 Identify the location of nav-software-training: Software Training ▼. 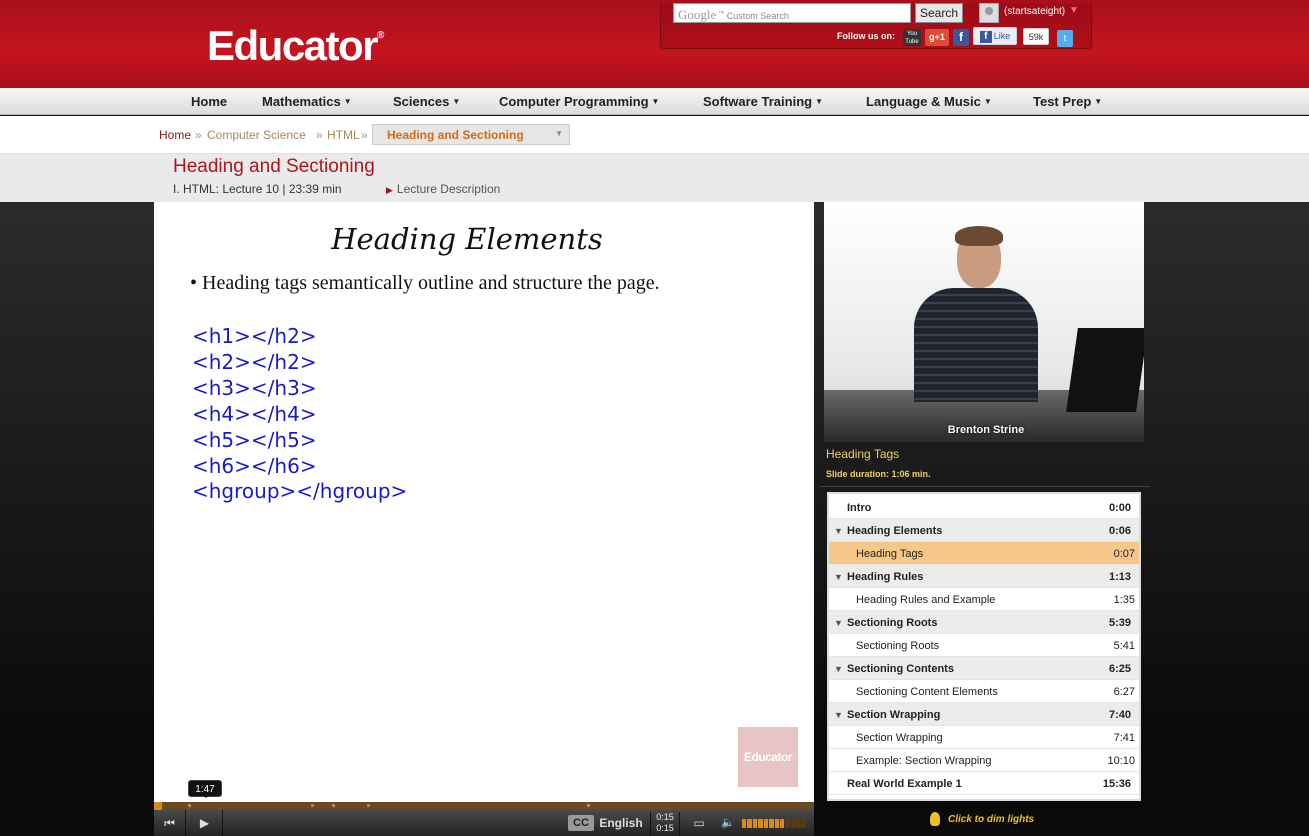
(763, 101).